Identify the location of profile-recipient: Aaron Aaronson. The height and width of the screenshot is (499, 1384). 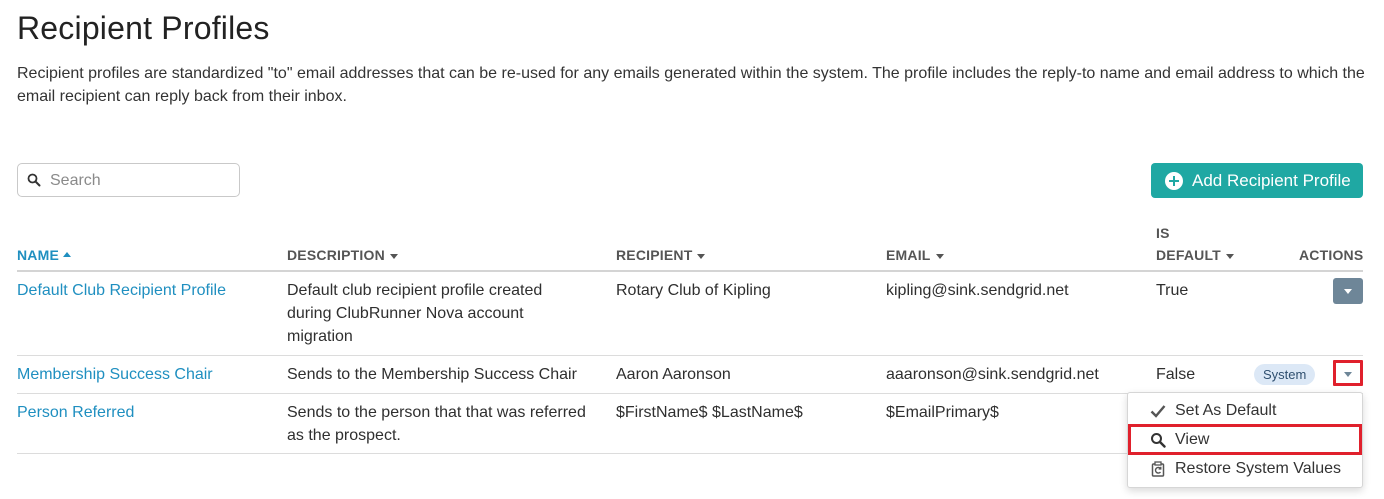
(673, 374).